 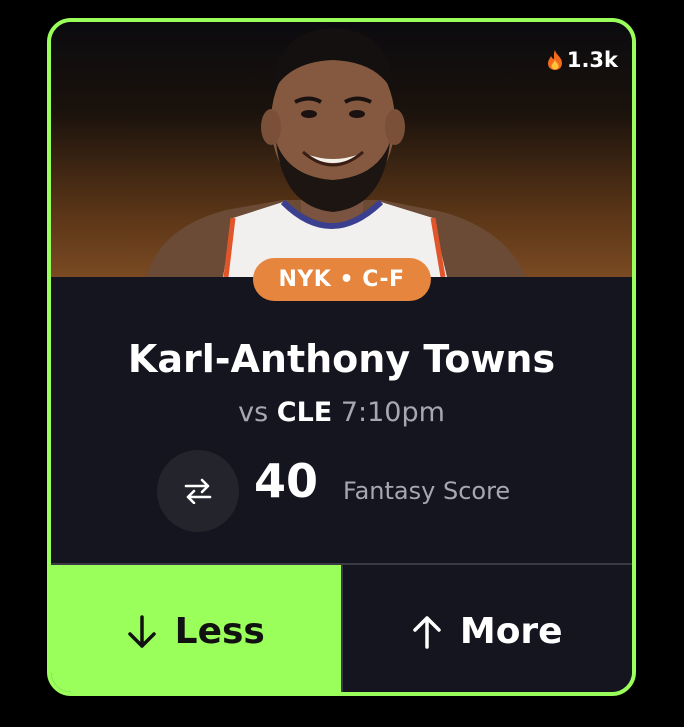 I want to click on opponent-team: CLE, so click(x=304, y=412).